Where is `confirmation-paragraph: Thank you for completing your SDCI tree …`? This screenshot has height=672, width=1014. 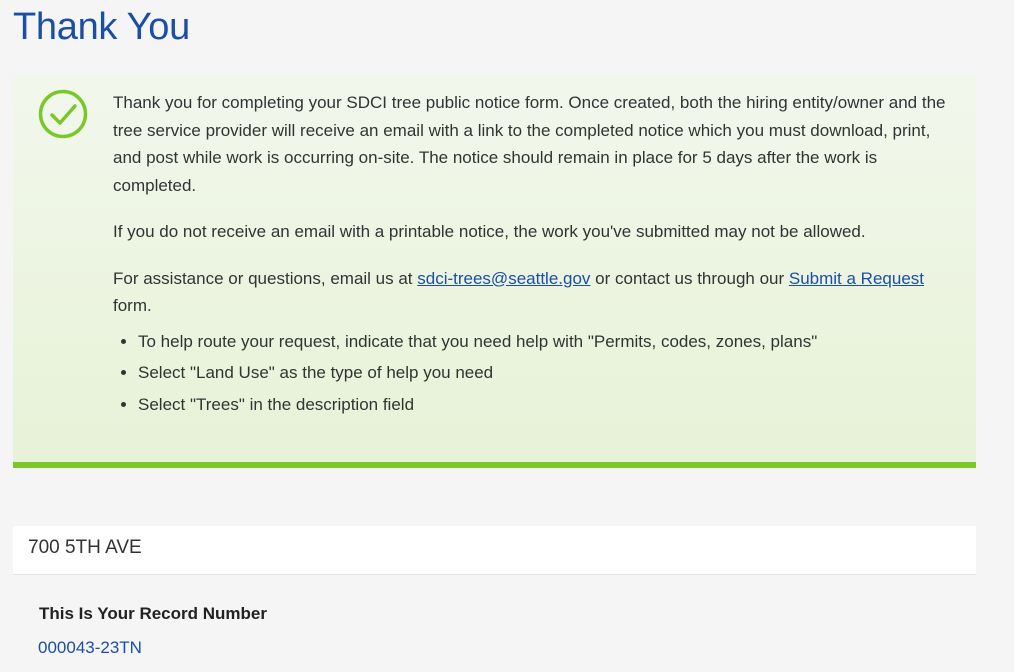 confirmation-paragraph: Thank you for completing your SDCI tree … is located at coordinates (529, 144).